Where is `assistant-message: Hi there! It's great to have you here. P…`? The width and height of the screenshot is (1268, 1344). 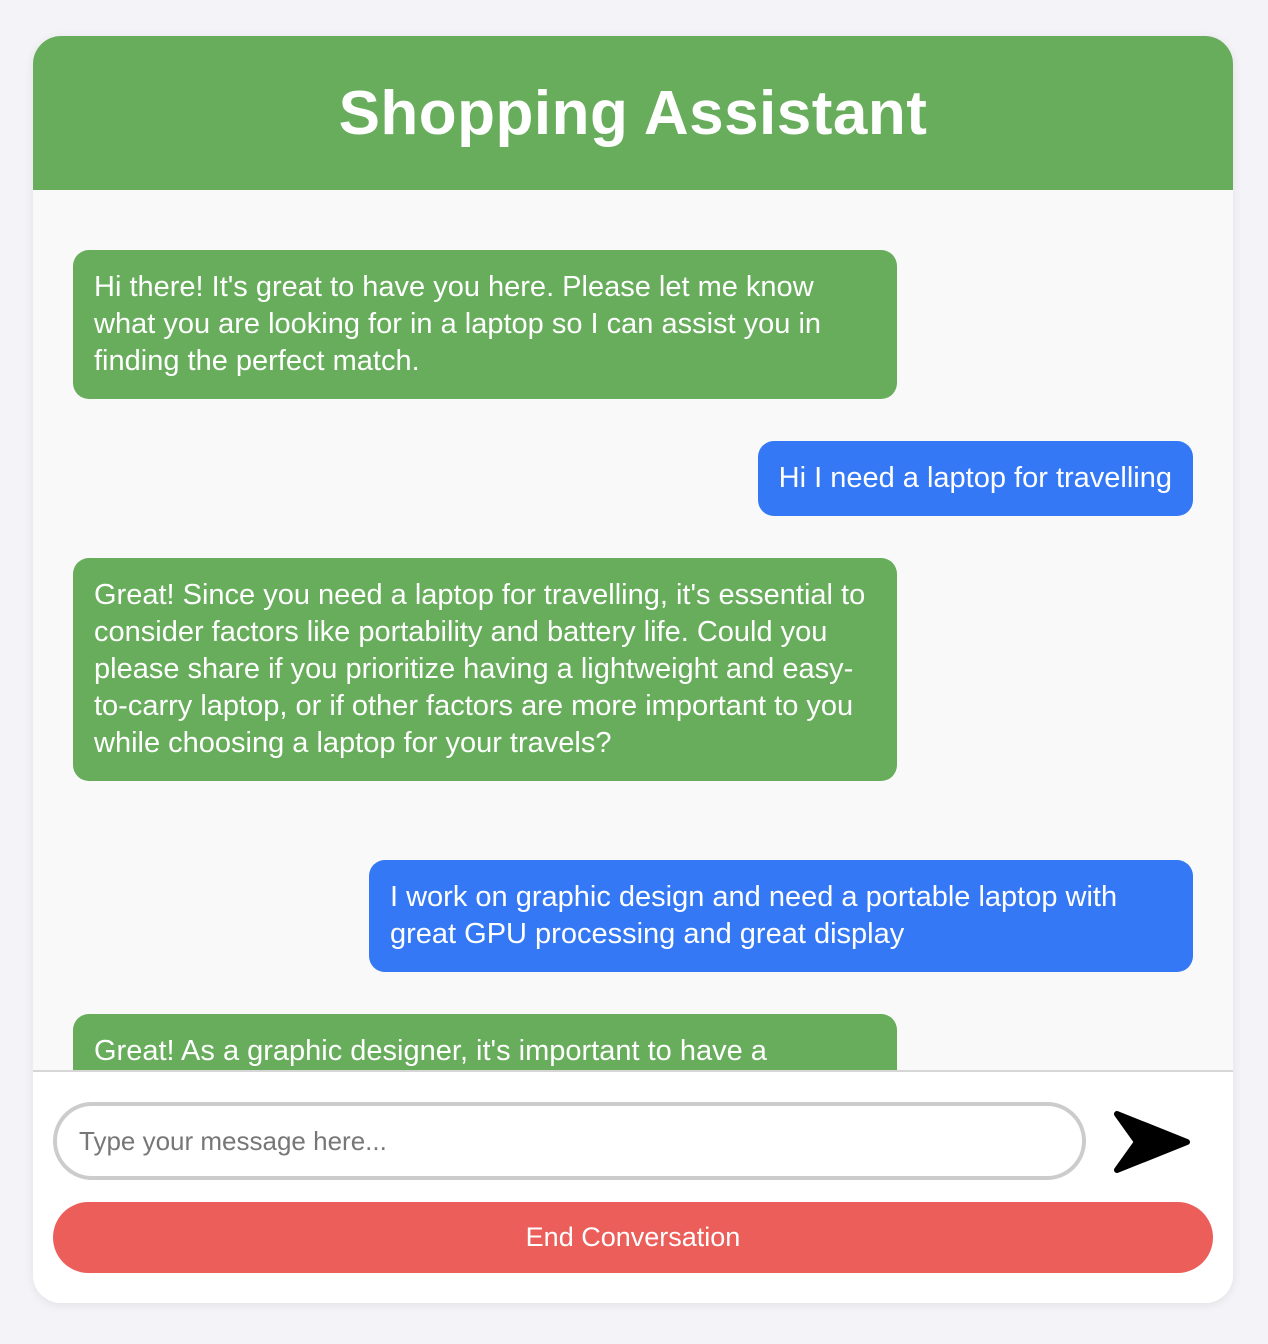 assistant-message: Hi there! It's great to have you here. P… is located at coordinates (485, 324).